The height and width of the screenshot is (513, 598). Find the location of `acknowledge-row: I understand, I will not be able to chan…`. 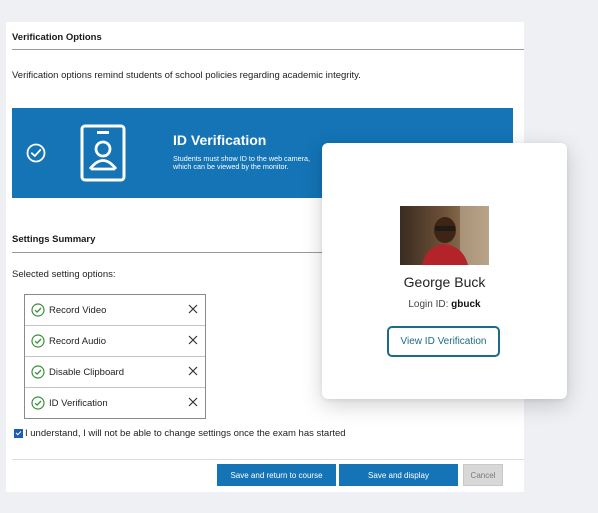

acknowledge-row: I understand, I will not be able to chan… is located at coordinates (180, 433).